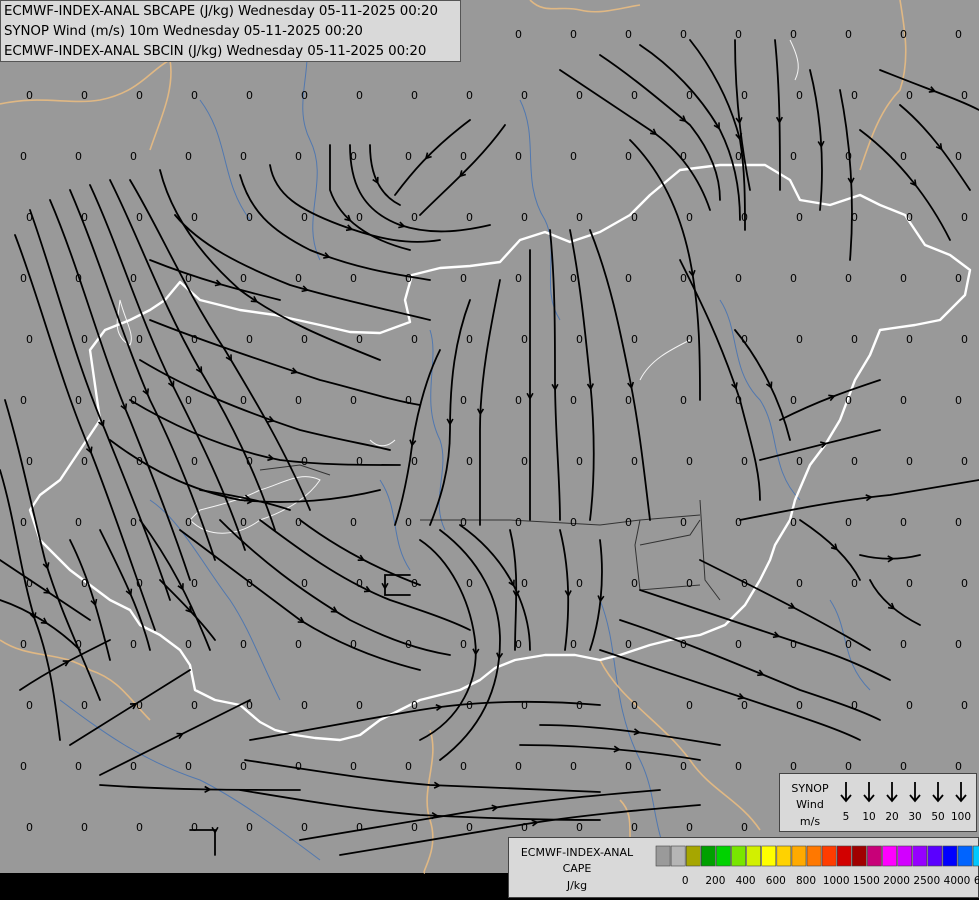 The height and width of the screenshot is (900, 979). Describe the element at coordinates (869, 792) in the screenshot. I see `wind-arrow-icon` at that location.